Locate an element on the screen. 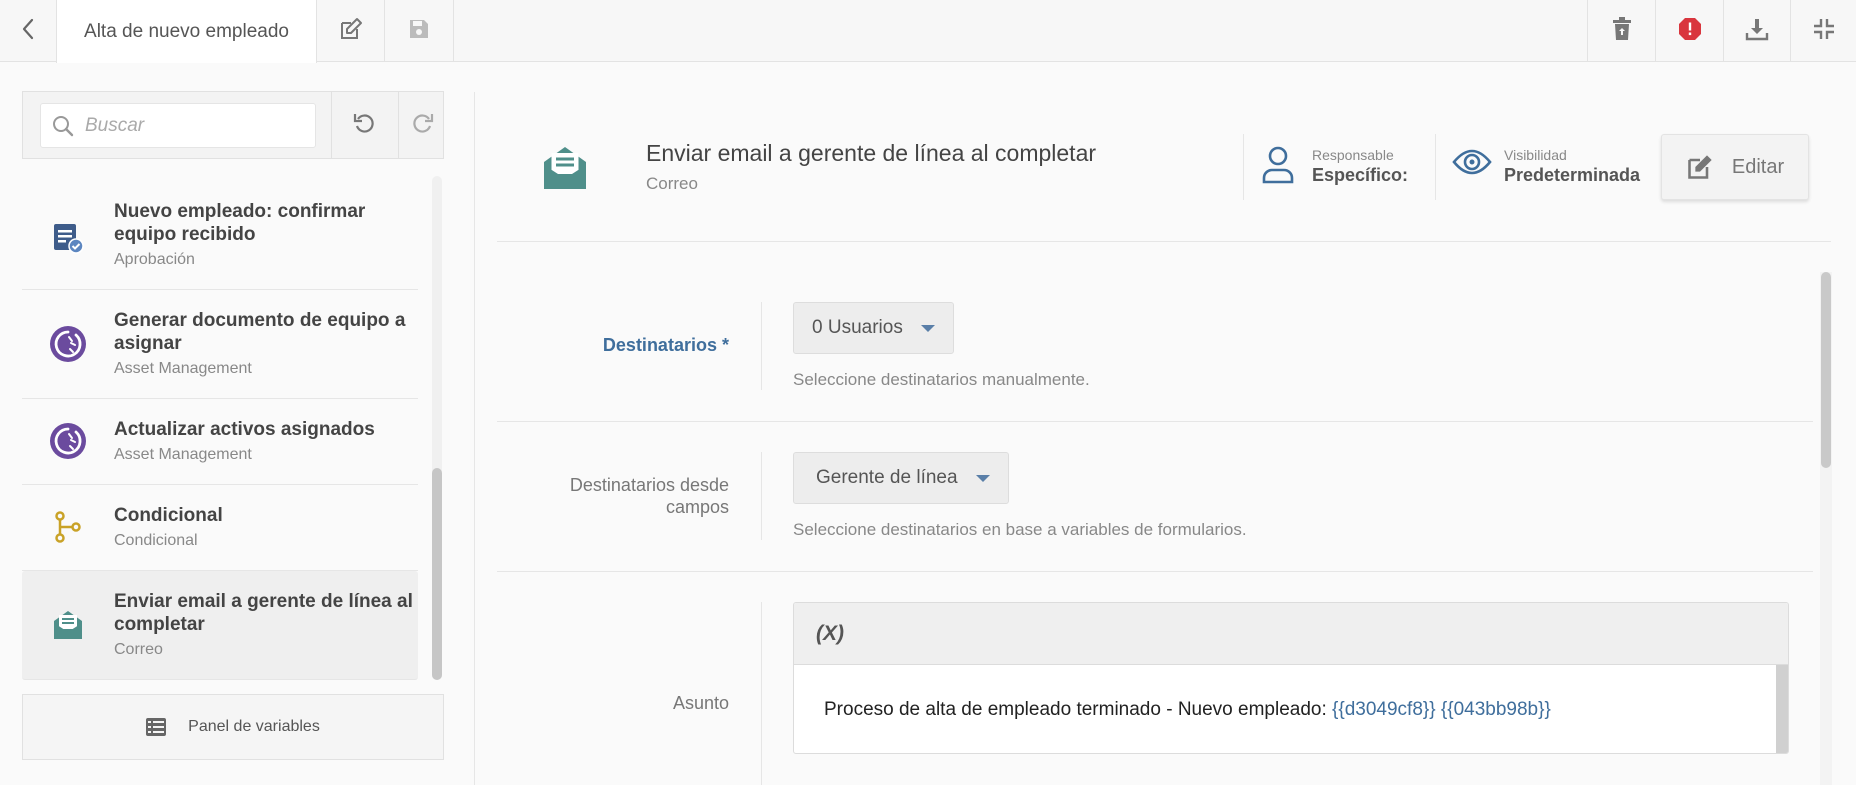  dropdown-value: Gerente de línea is located at coordinates (887, 477).